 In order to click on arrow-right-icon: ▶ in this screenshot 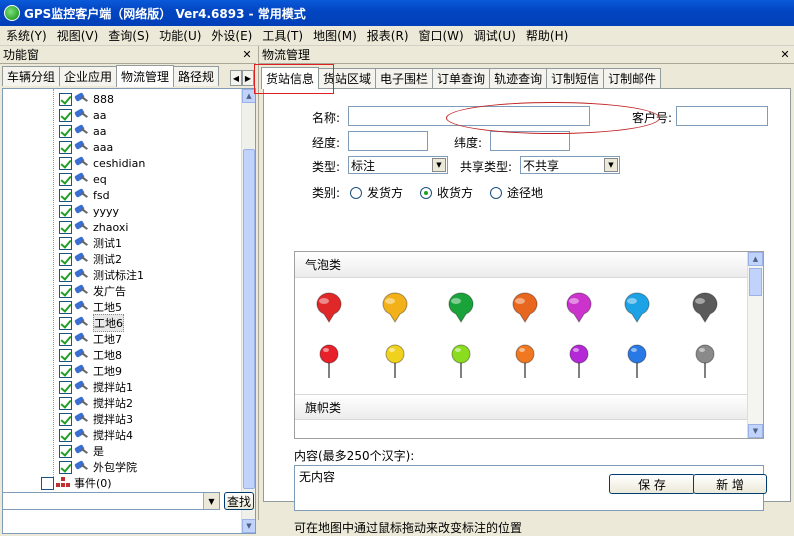, I will do `click(248, 78)`.